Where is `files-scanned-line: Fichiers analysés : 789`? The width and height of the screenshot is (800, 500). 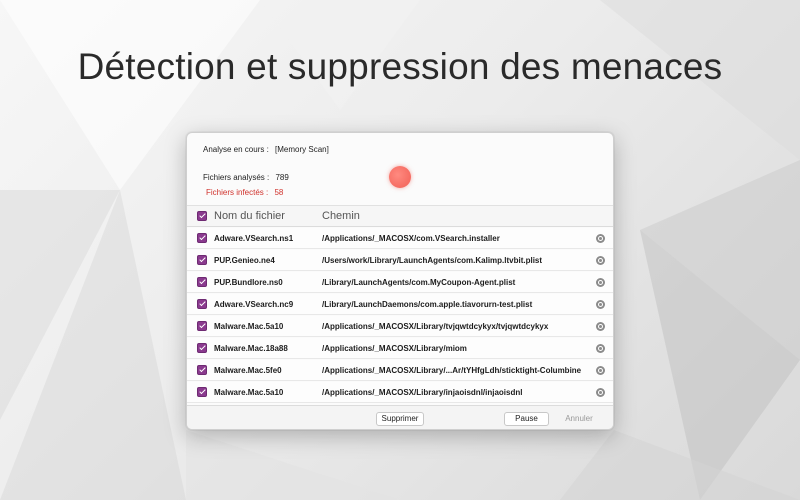 files-scanned-line: Fichiers analysés : 789 is located at coordinates (246, 177).